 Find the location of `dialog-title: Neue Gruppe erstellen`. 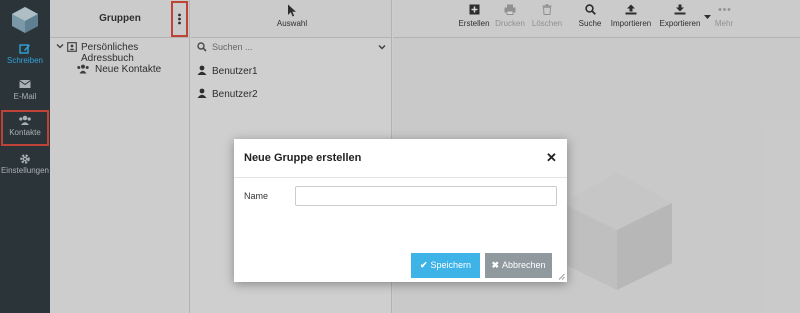

dialog-title: Neue Gruppe erstellen is located at coordinates (303, 158).